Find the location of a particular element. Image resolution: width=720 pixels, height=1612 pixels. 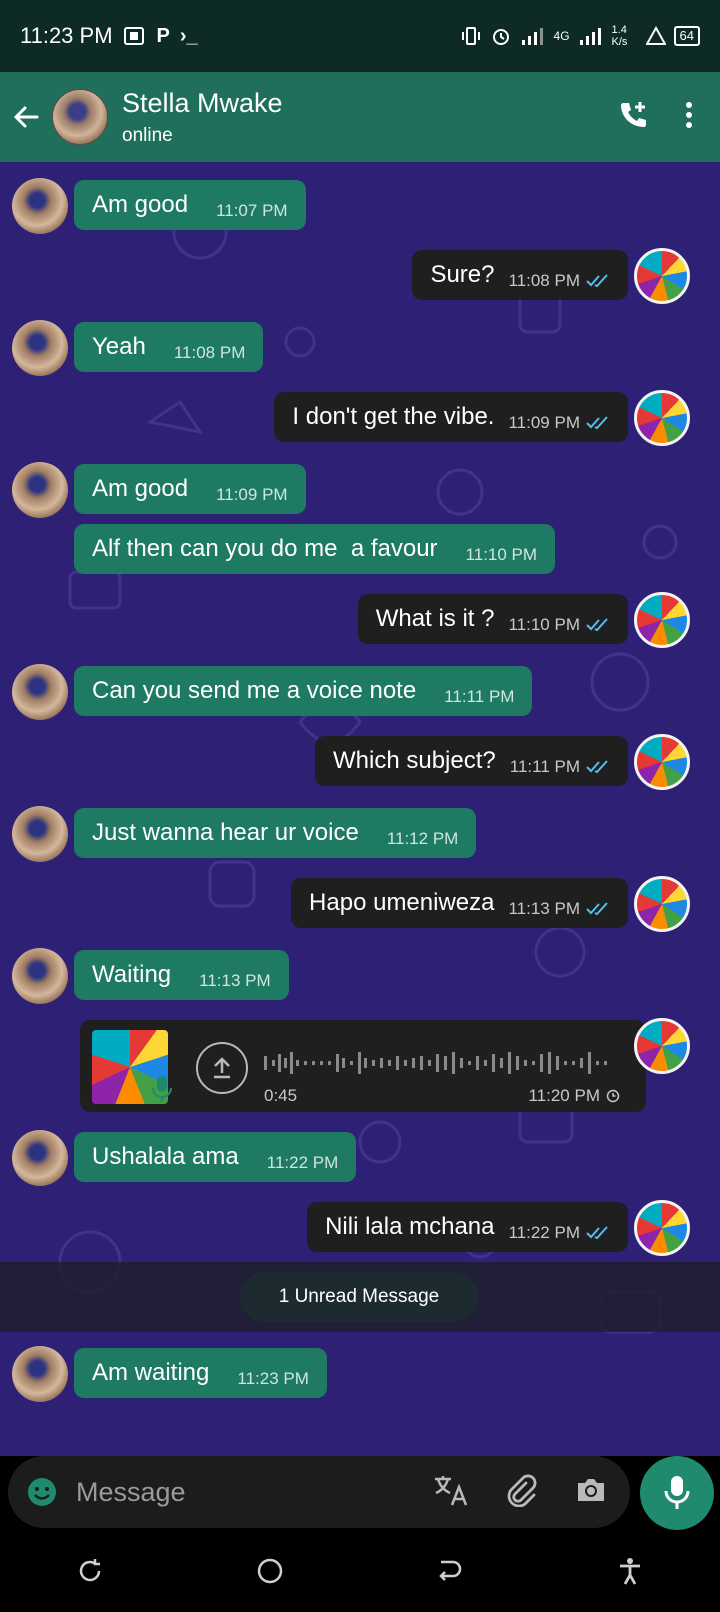

message-text: I don't get the vibe. is located at coordinates (393, 416).